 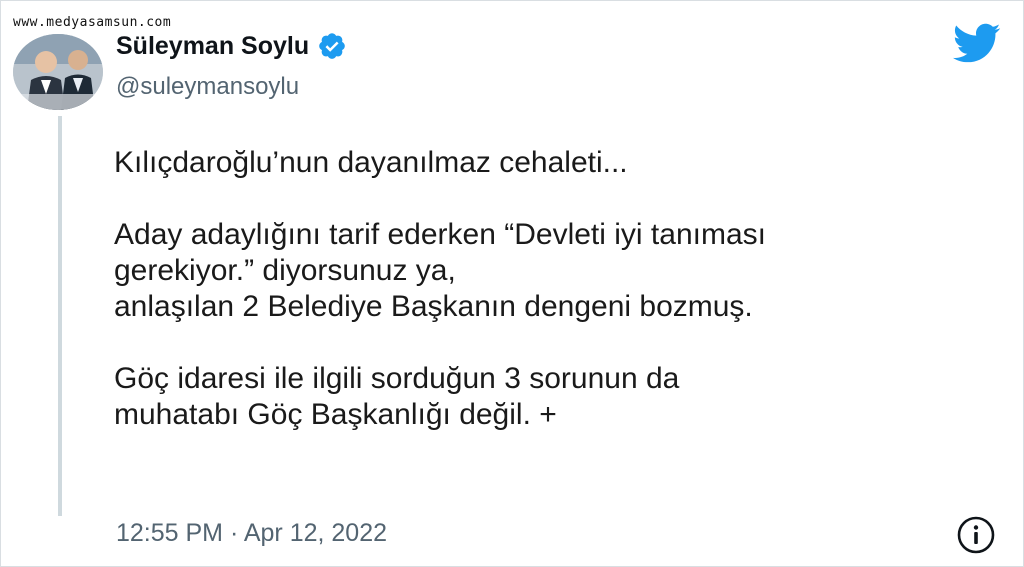 What do you see at coordinates (335, 414) in the screenshot?
I see `tweet-line: muhatabı Göç Başkanlığı değil. +` at bounding box center [335, 414].